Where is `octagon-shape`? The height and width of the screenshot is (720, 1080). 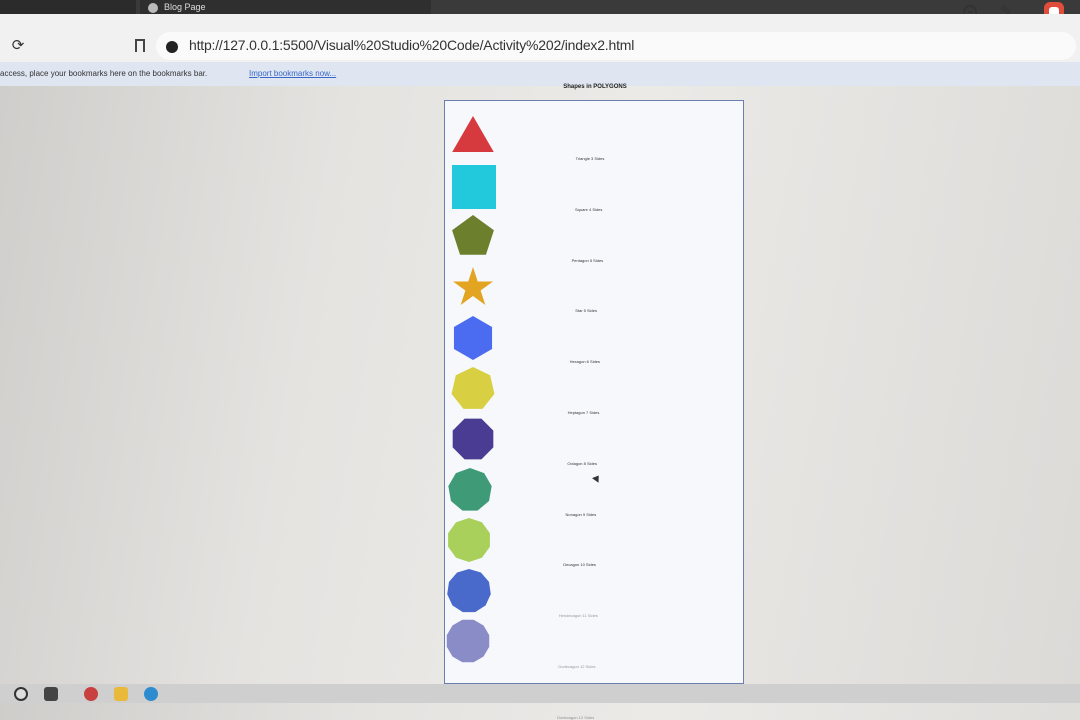 octagon-shape is located at coordinates (473, 439).